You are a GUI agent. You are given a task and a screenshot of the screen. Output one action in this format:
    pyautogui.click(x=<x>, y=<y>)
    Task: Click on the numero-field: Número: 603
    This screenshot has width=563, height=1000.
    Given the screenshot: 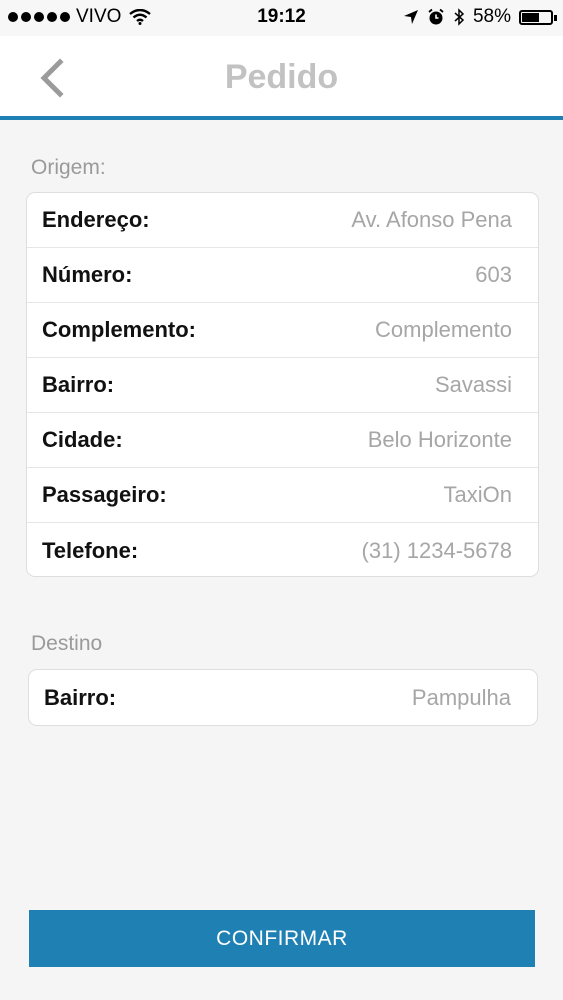 What is the action you would take?
    pyautogui.click(x=282, y=275)
    